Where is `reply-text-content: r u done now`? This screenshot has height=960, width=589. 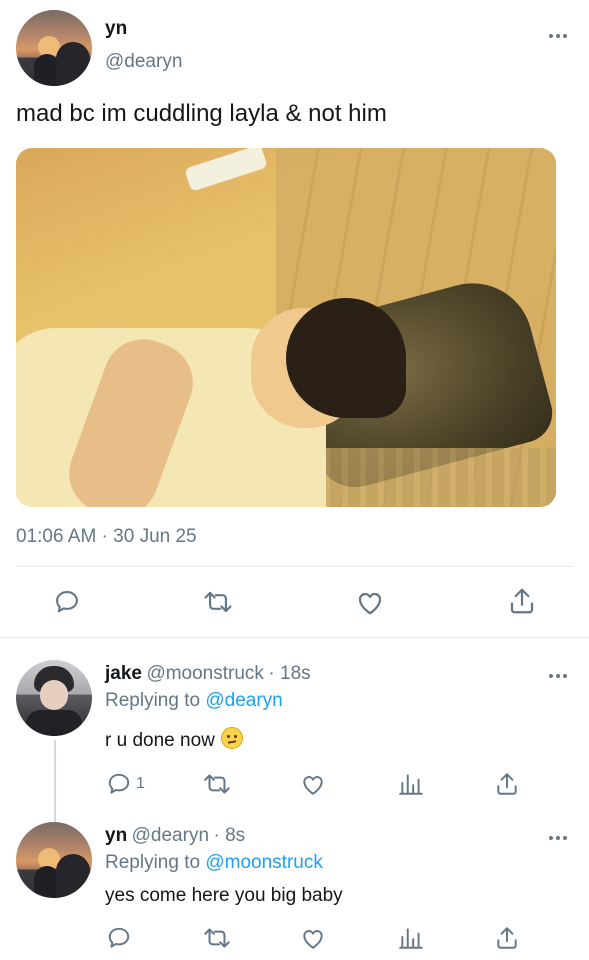 reply-text-content: r u done now is located at coordinates (160, 740).